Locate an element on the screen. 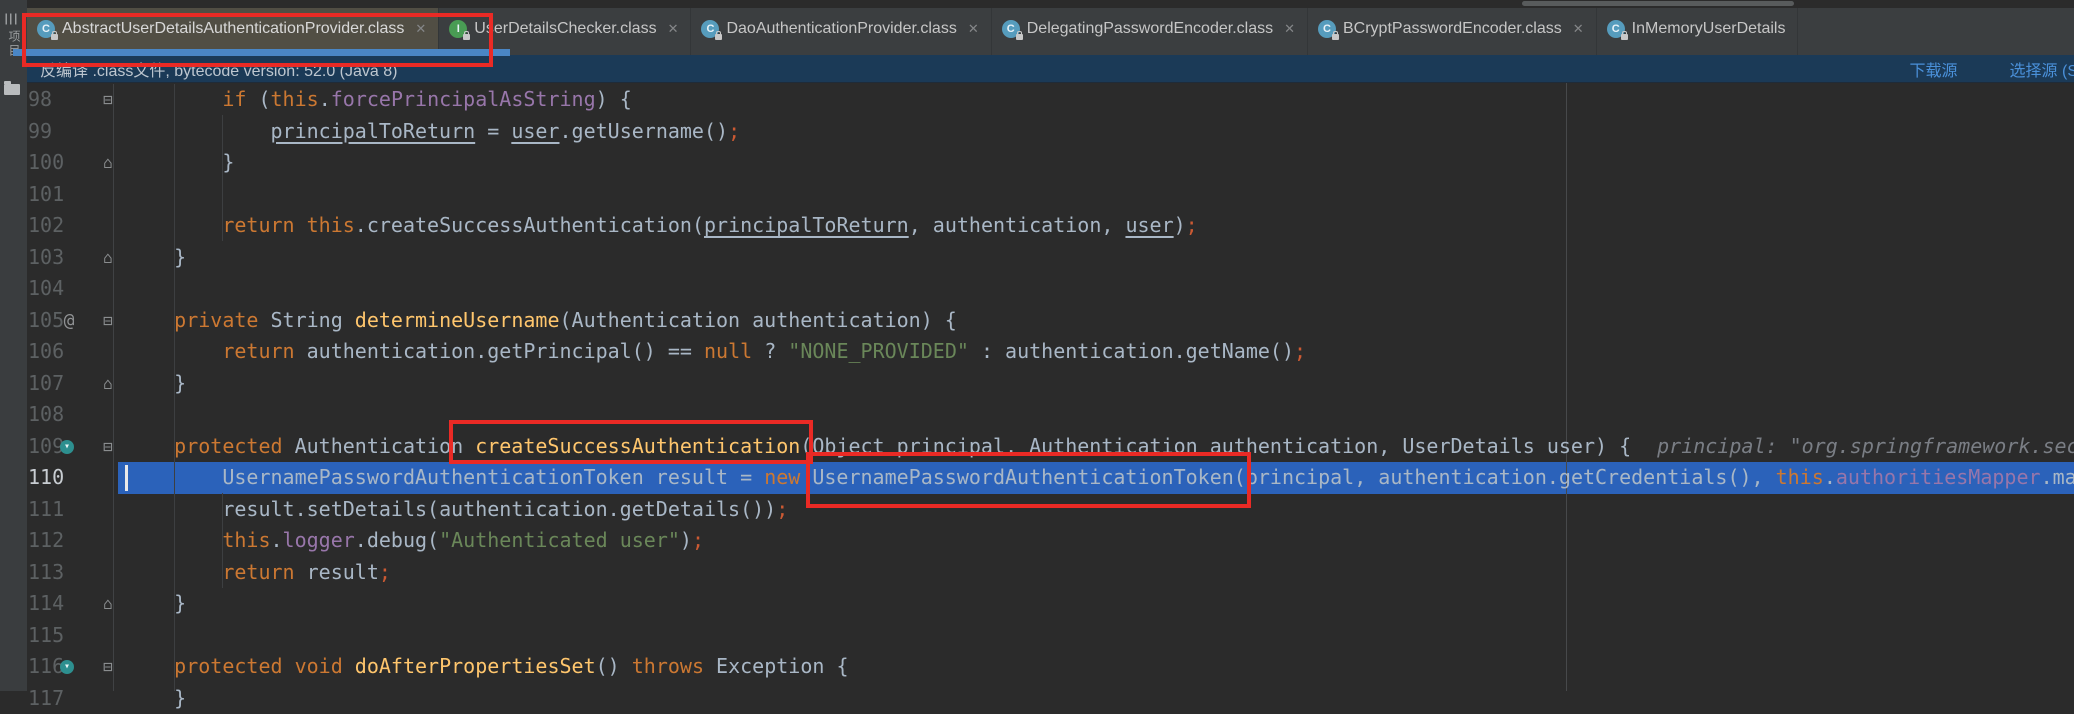  code-token: logger is located at coordinates (319, 540).